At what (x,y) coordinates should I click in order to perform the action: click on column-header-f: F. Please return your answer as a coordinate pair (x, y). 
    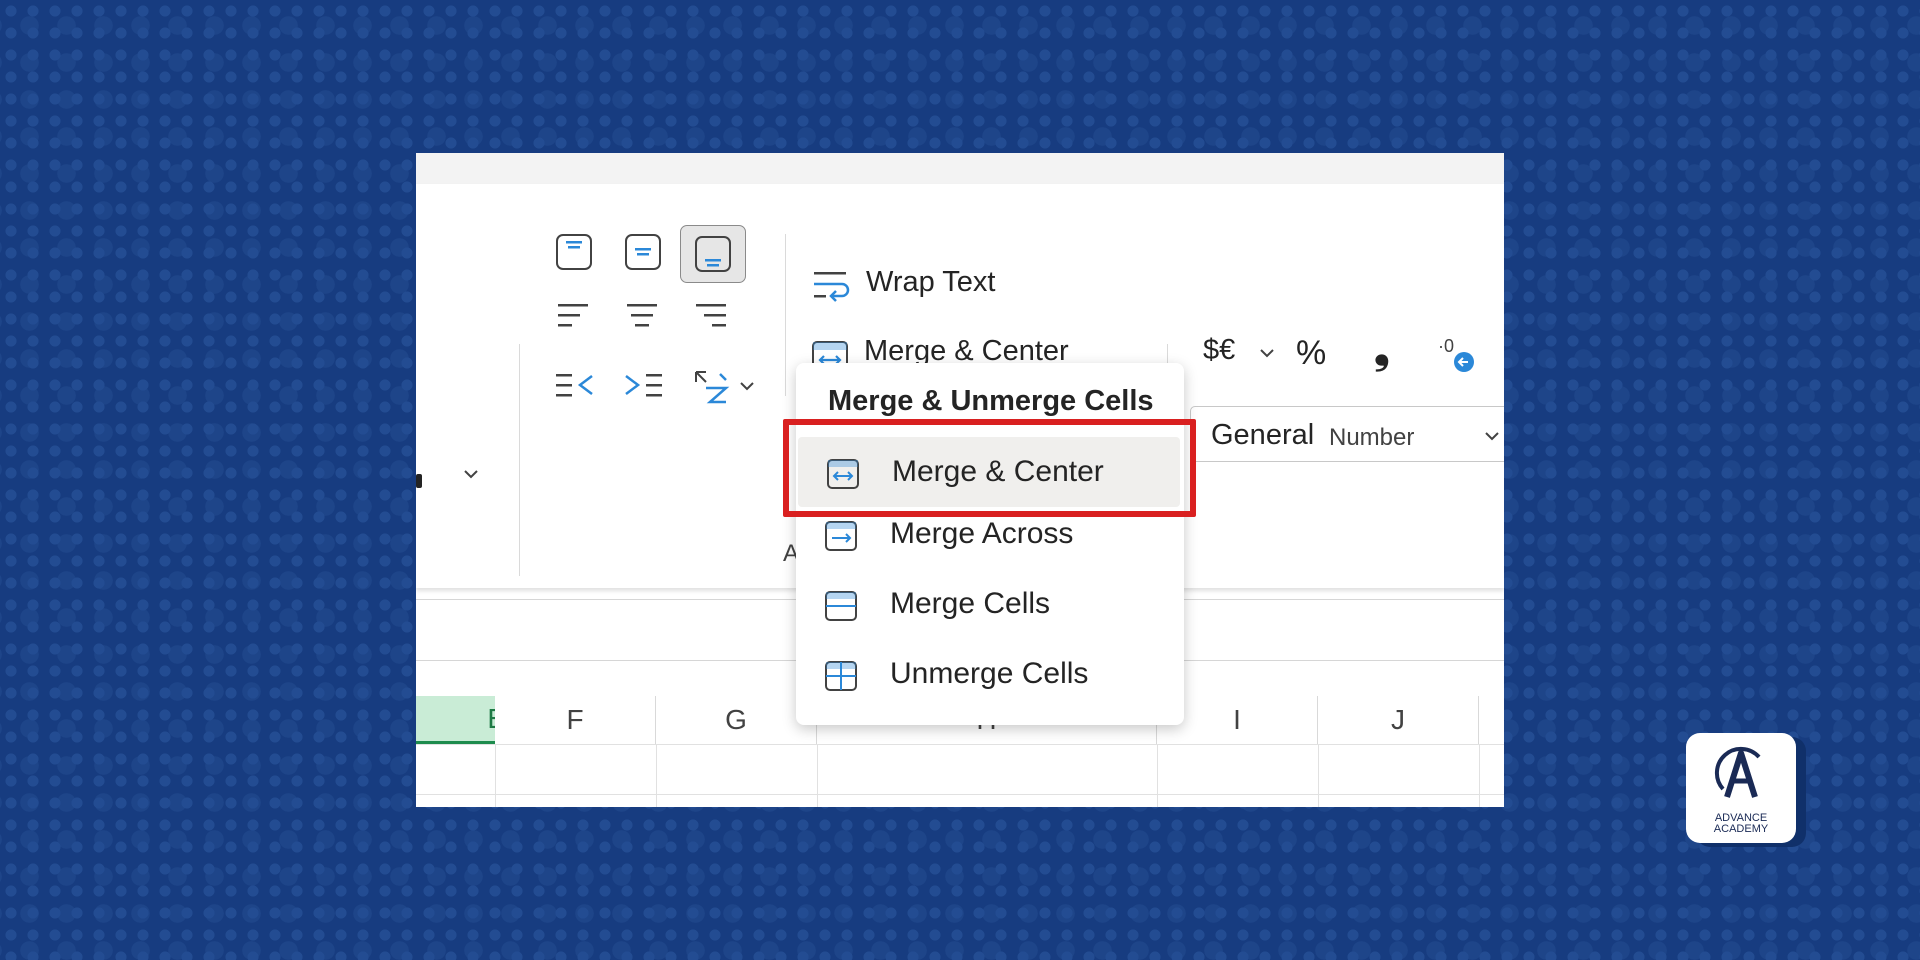
    Looking at the image, I should click on (575, 720).